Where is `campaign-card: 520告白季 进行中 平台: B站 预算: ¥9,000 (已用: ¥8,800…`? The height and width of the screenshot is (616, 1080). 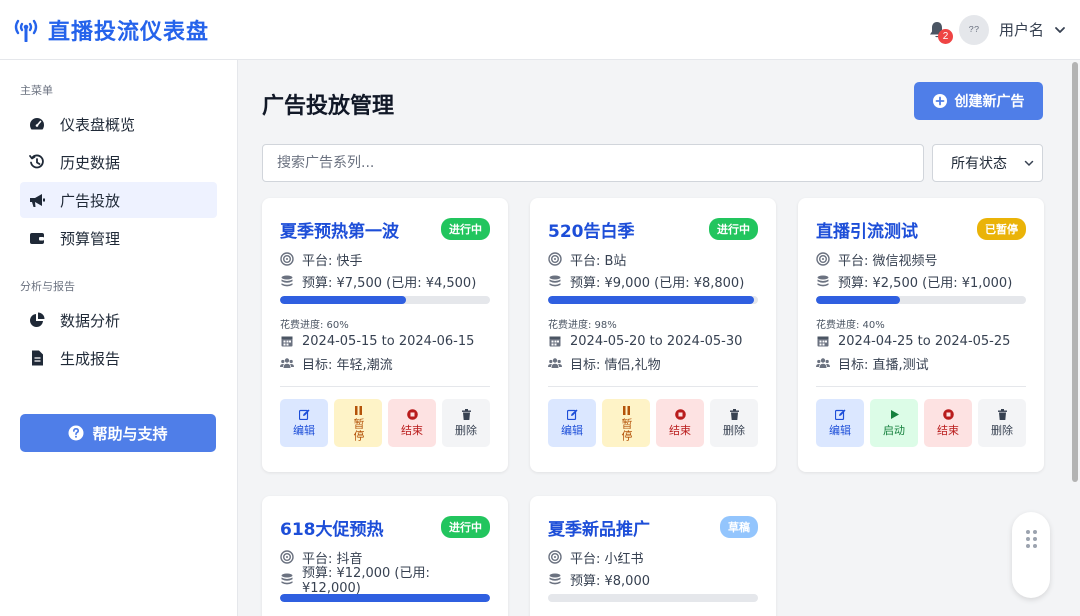
campaign-card: 520告白季 进行中 平台: B站 预算: ¥9,000 (已用: ¥8,800… is located at coordinates (653, 335).